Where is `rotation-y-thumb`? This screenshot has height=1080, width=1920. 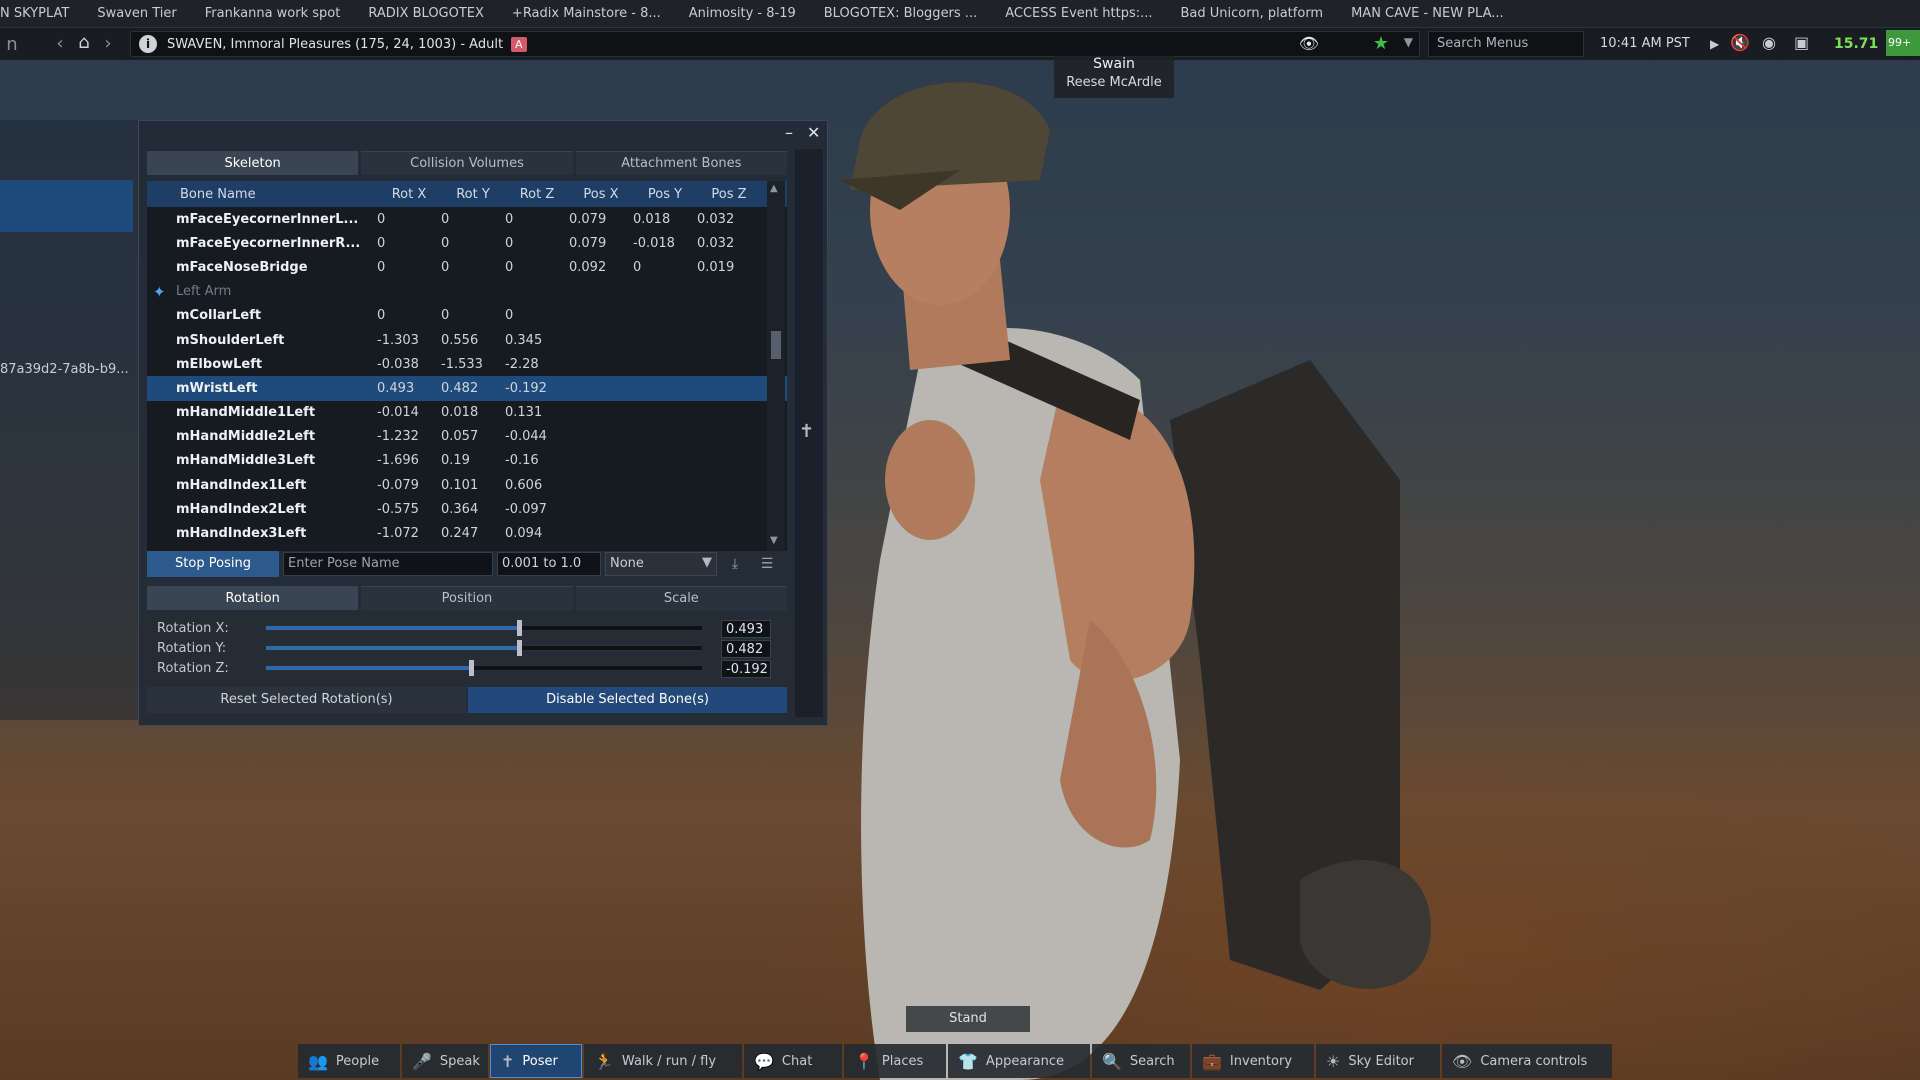
rotation-y-thumb is located at coordinates (519, 648).